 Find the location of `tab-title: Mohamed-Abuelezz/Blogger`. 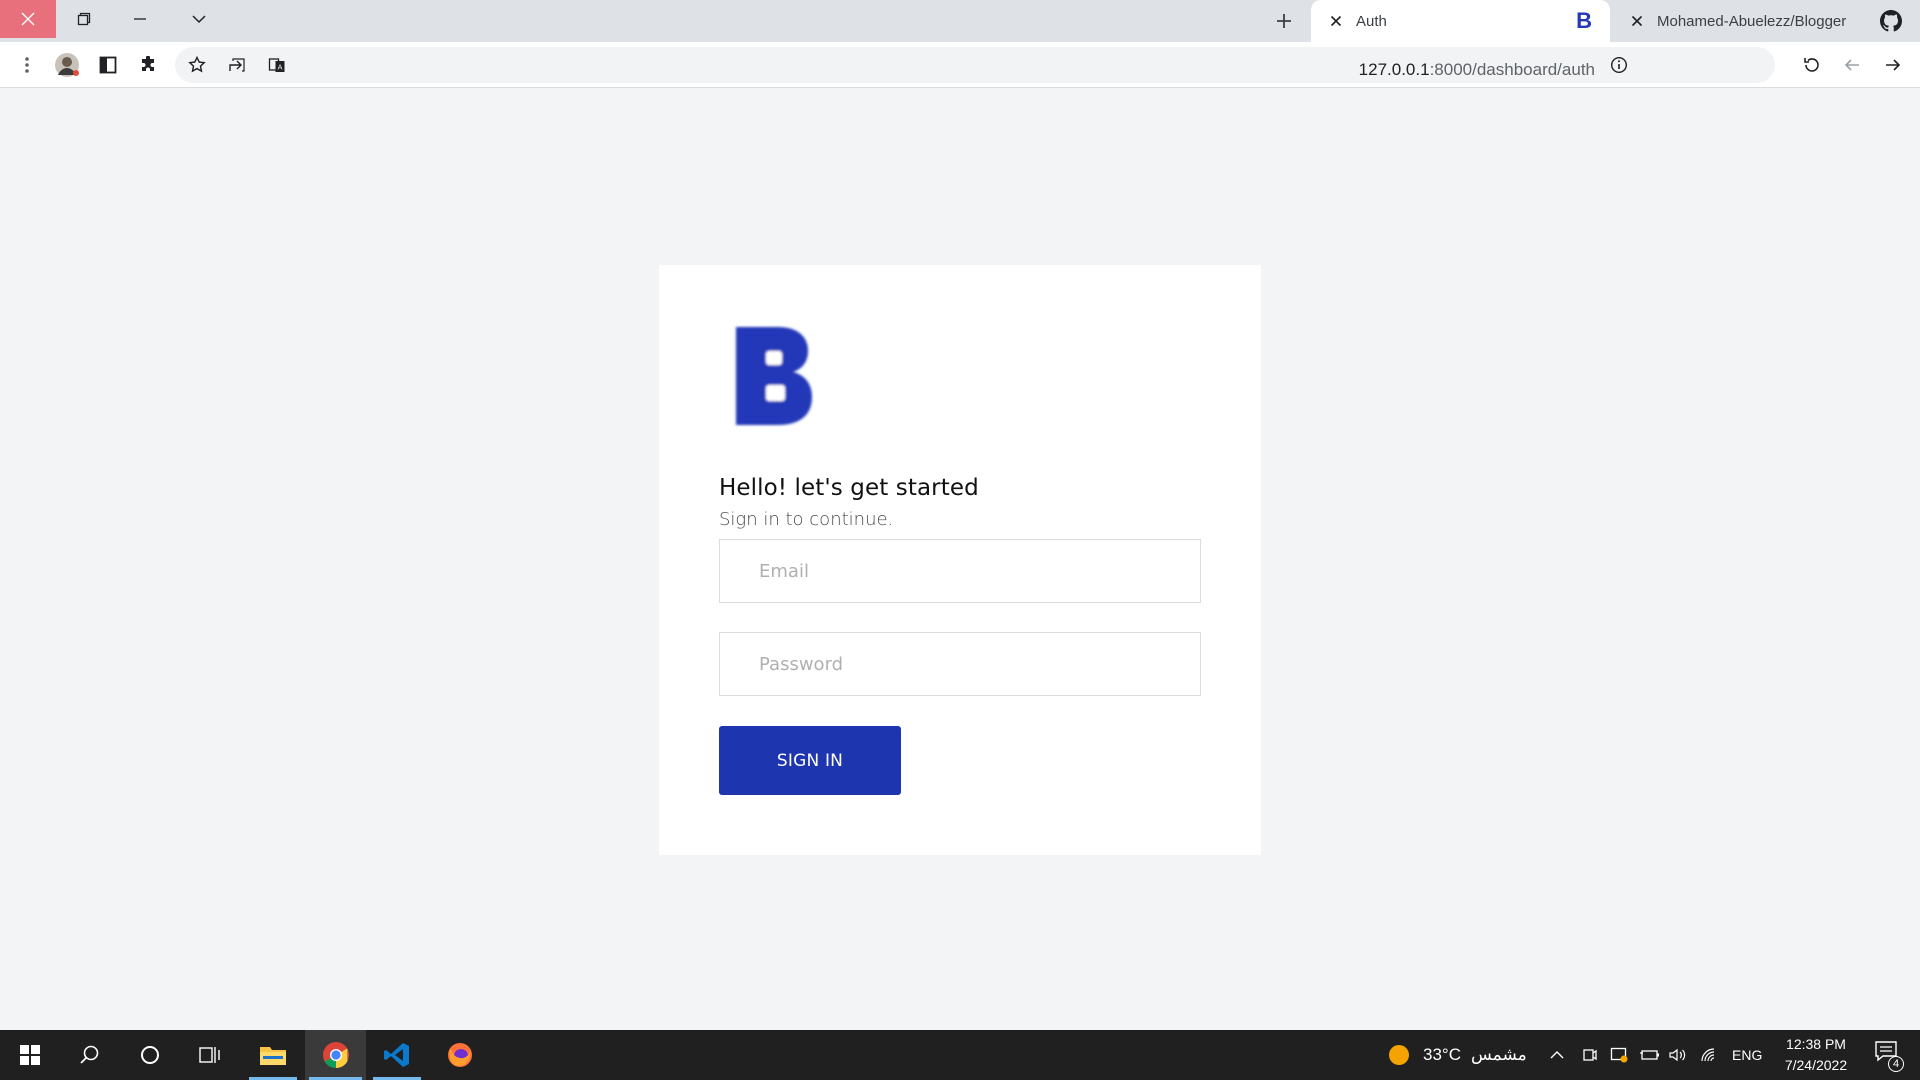

tab-title: Mohamed-Abuelezz/Blogger is located at coordinates (1752, 21).